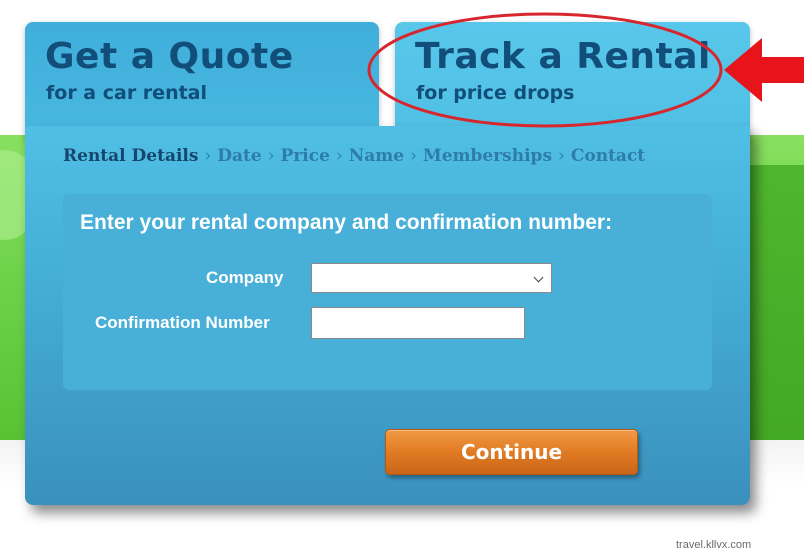  Describe the element at coordinates (418, 323) in the screenshot. I see `confirmation-number-input` at that location.